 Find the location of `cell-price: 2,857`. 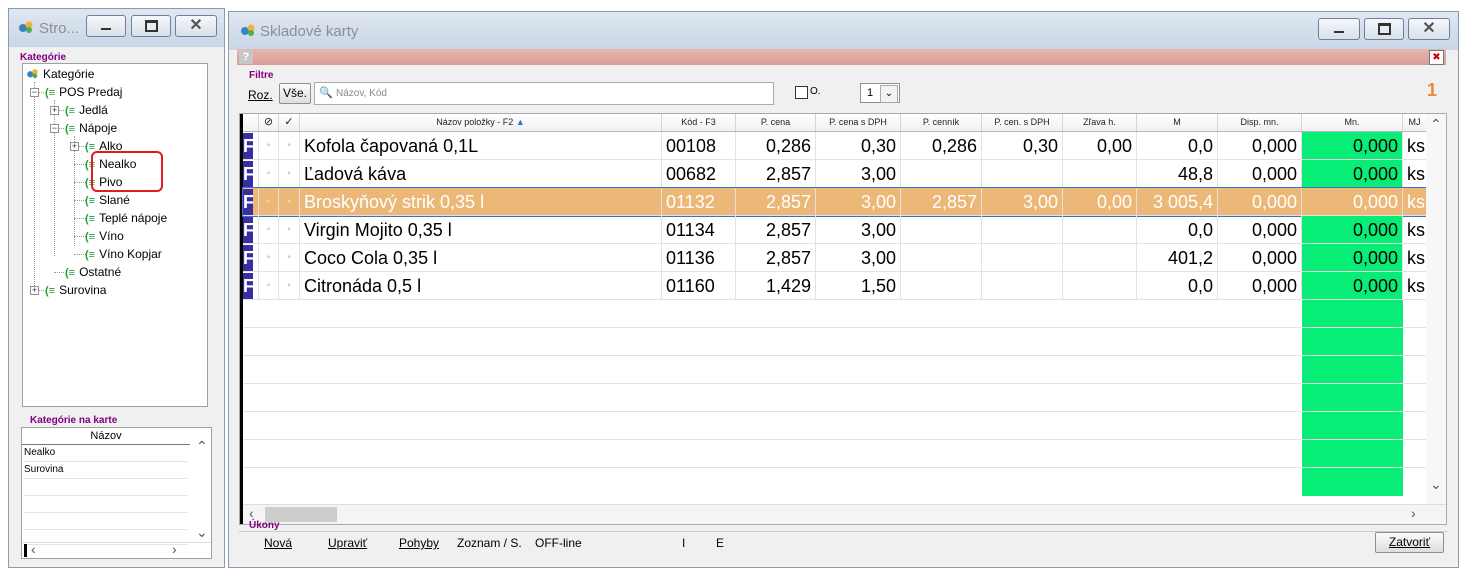

cell-price: 2,857 is located at coordinates (776, 257).